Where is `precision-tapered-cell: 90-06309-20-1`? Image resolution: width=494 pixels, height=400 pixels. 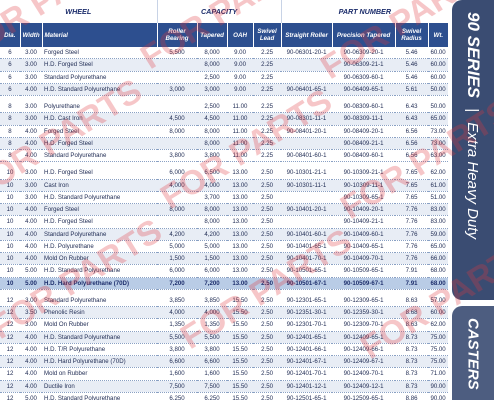
precision-tapered-cell: 90-06309-20-1 is located at coordinates (364, 53).